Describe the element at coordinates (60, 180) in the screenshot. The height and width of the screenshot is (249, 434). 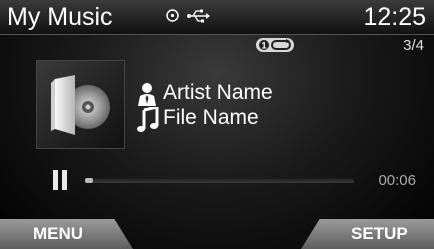
I see `pause-button` at that location.